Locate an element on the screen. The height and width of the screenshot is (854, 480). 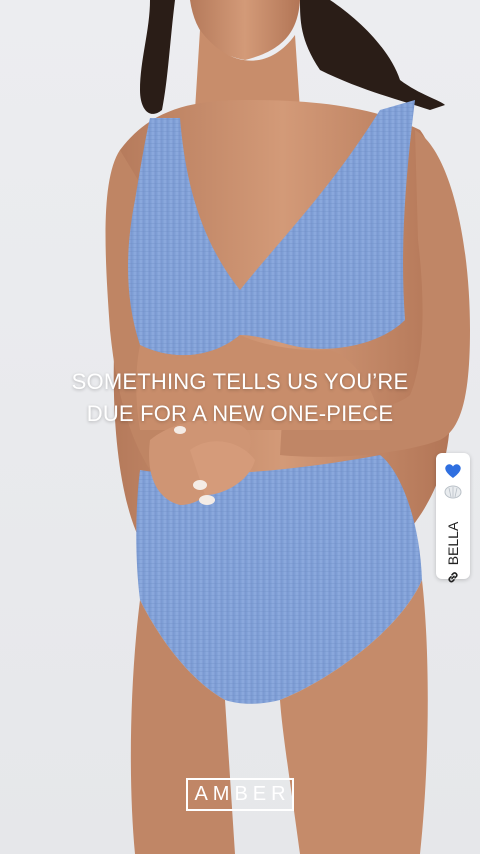
headline-line-1: SOMETHING TELLS US YOU’RE is located at coordinates (240, 381).